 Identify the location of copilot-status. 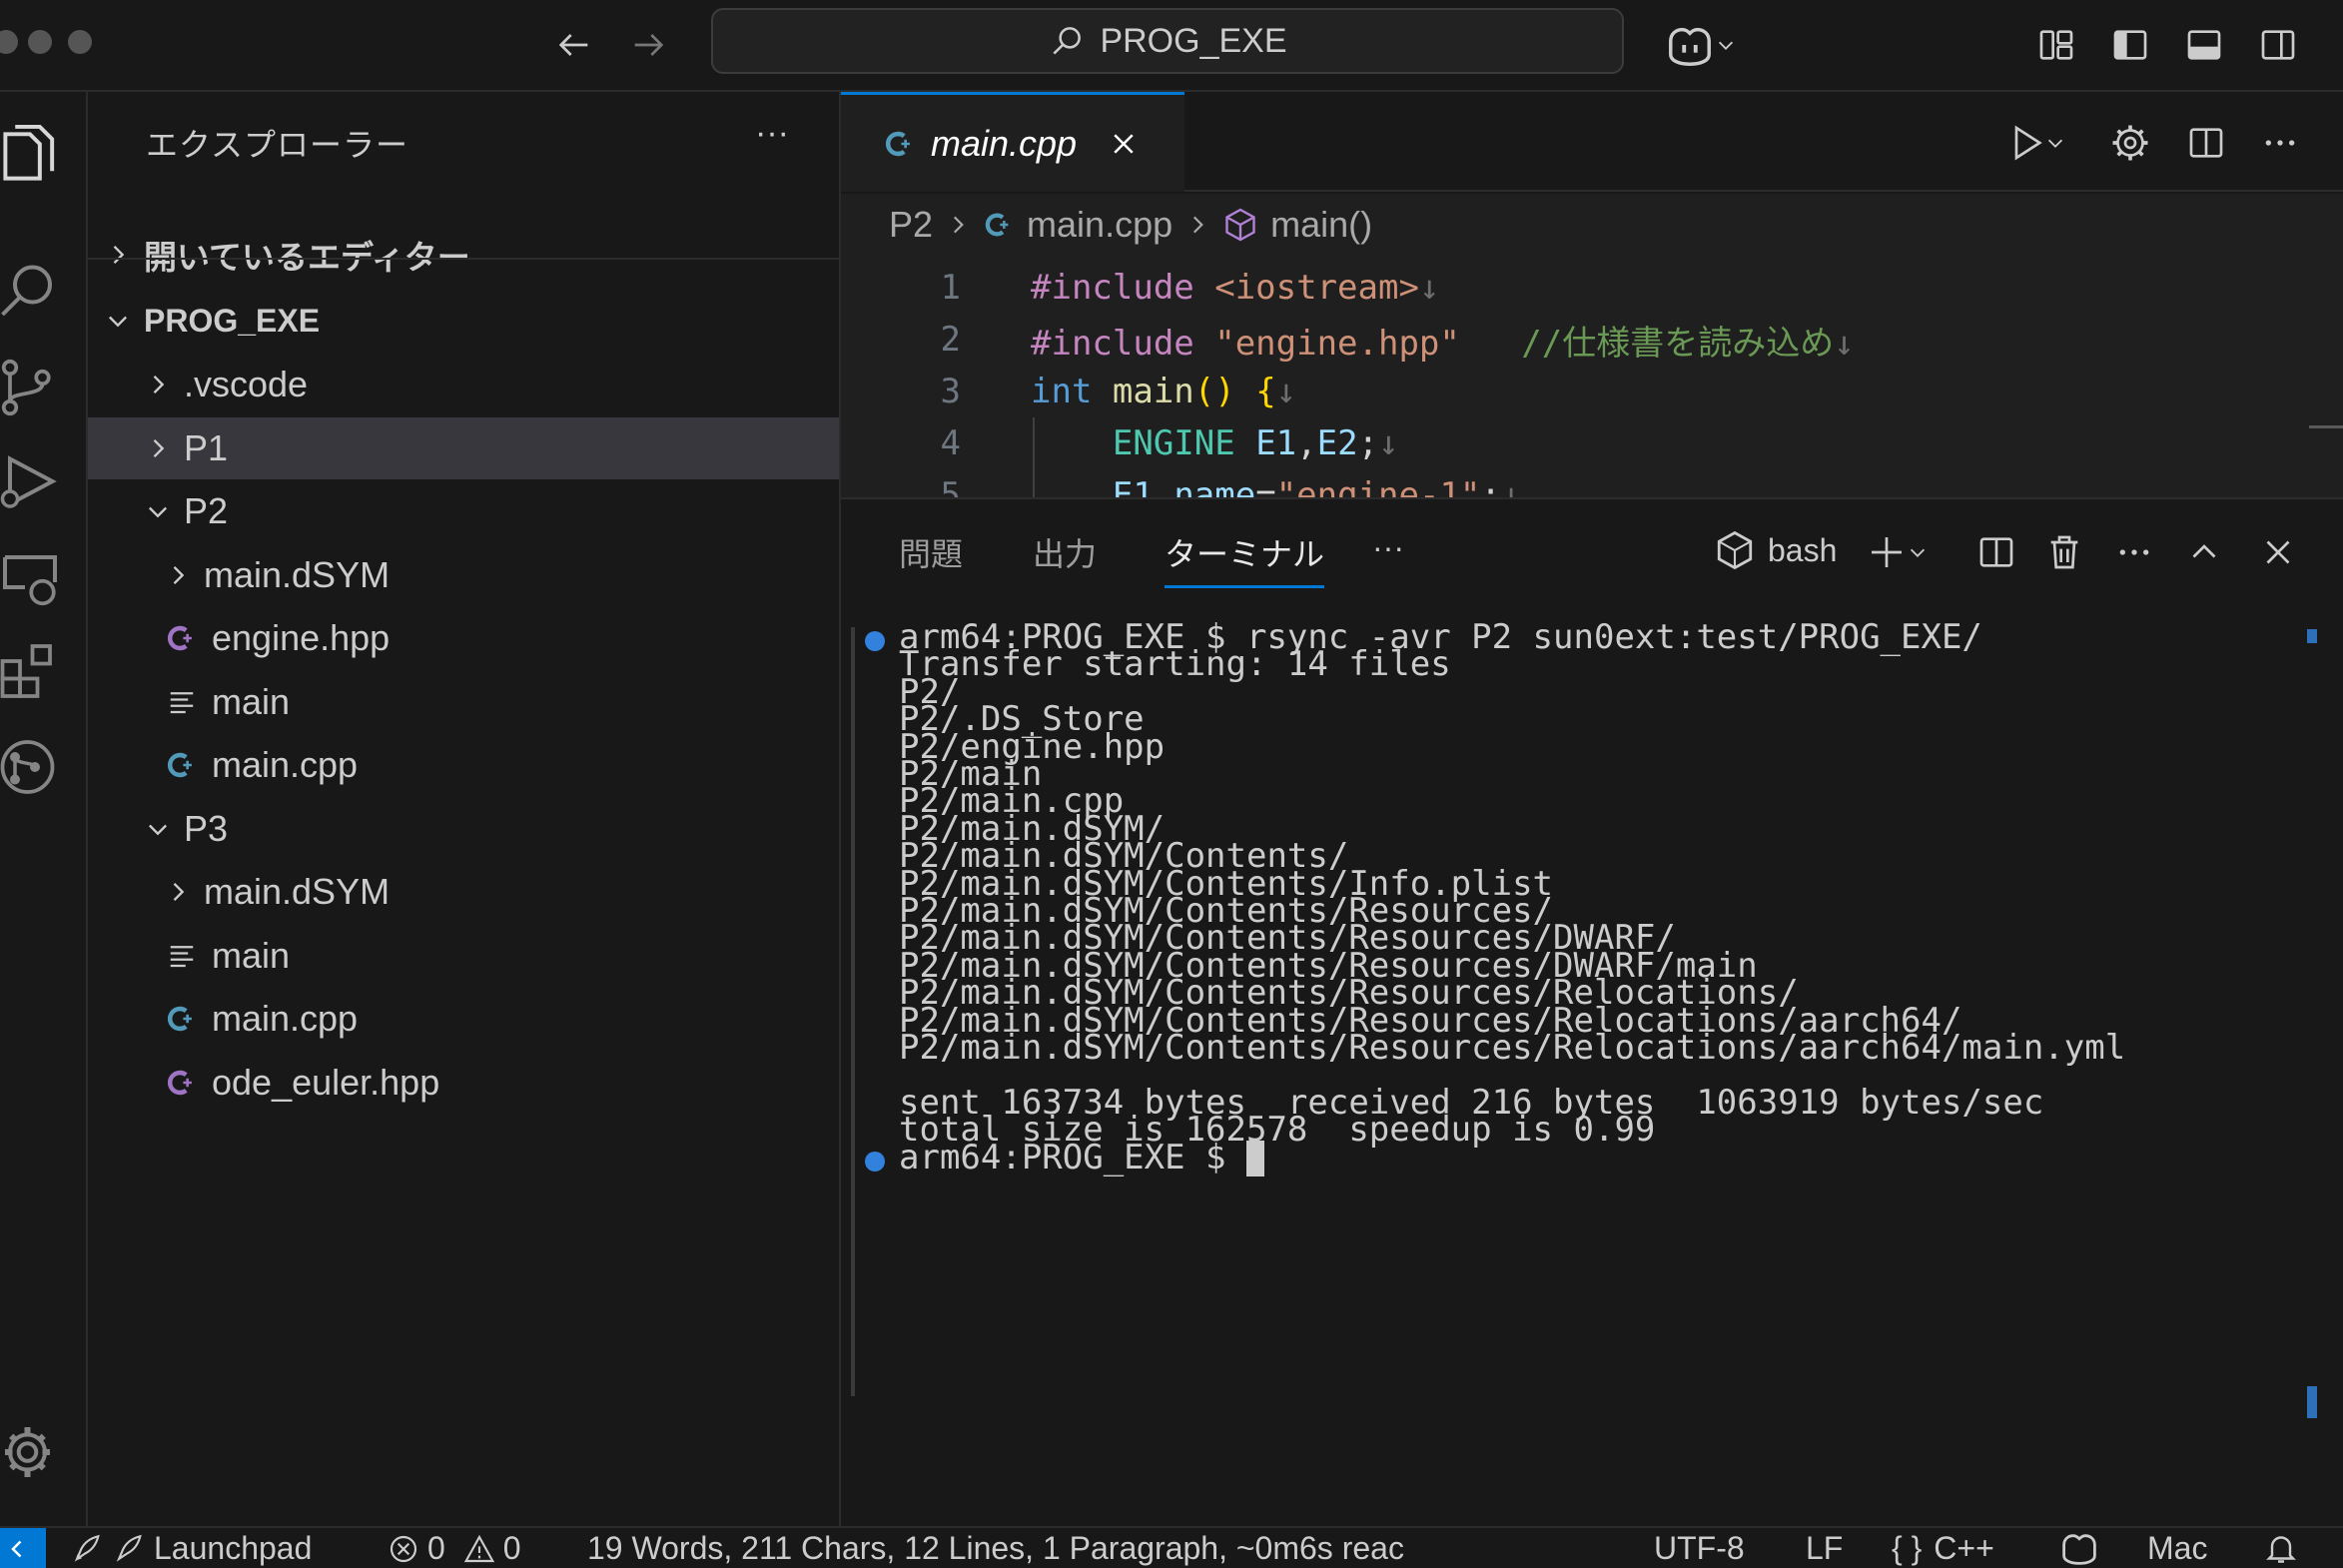
(2079, 1549).